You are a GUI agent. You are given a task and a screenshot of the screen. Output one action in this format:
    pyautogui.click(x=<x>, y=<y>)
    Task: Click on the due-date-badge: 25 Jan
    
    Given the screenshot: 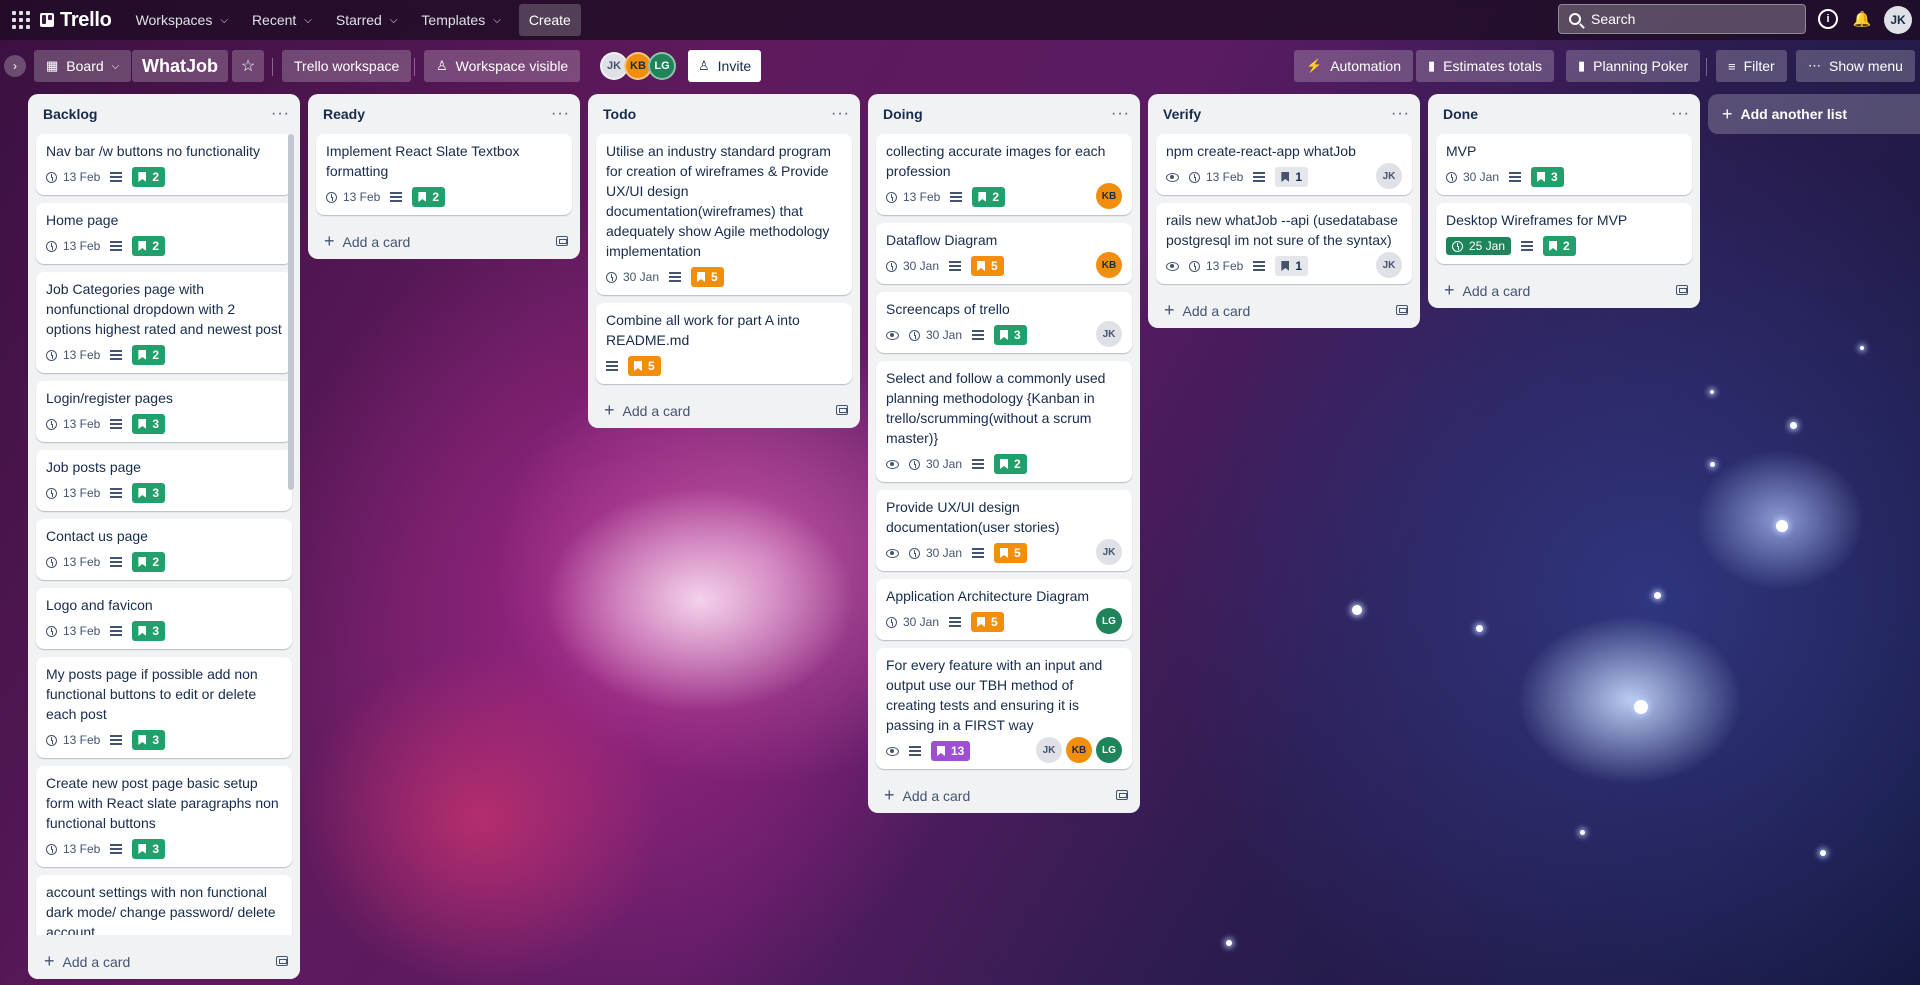 What is the action you would take?
    pyautogui.click(x=1479, y=246)
    